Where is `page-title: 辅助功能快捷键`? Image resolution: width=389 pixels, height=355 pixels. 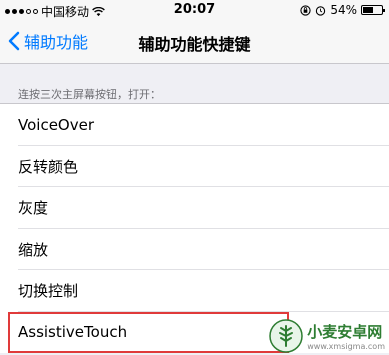
page-title: 辅助功能快捷键 is located at coordinates (194, 44).